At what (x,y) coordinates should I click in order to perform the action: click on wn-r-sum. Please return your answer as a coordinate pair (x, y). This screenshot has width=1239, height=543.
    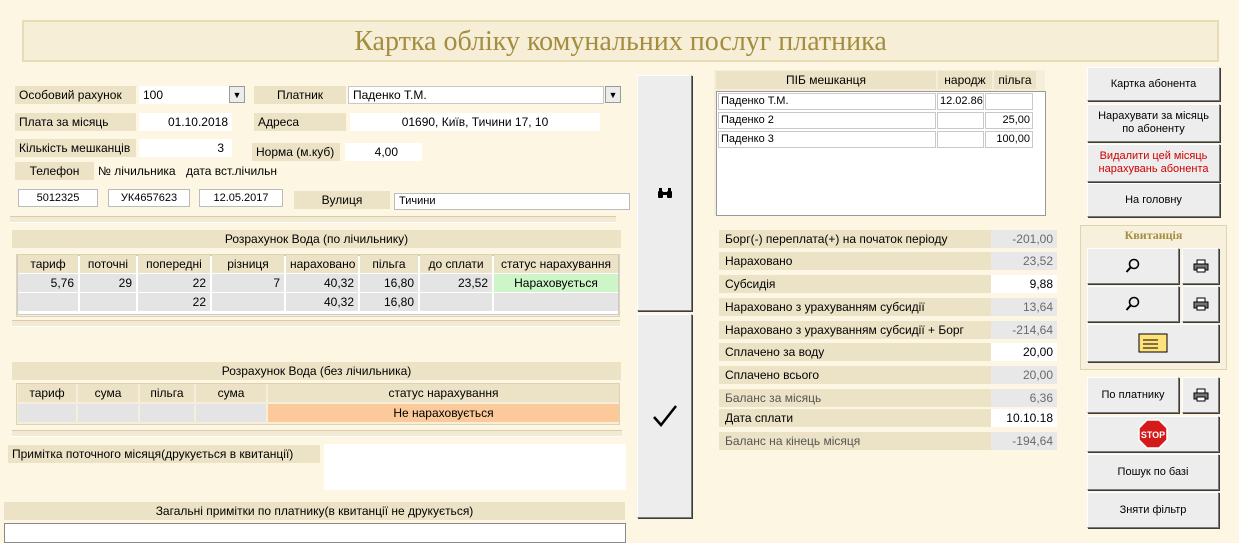
    Looking at the image, I should click on (108, 413).